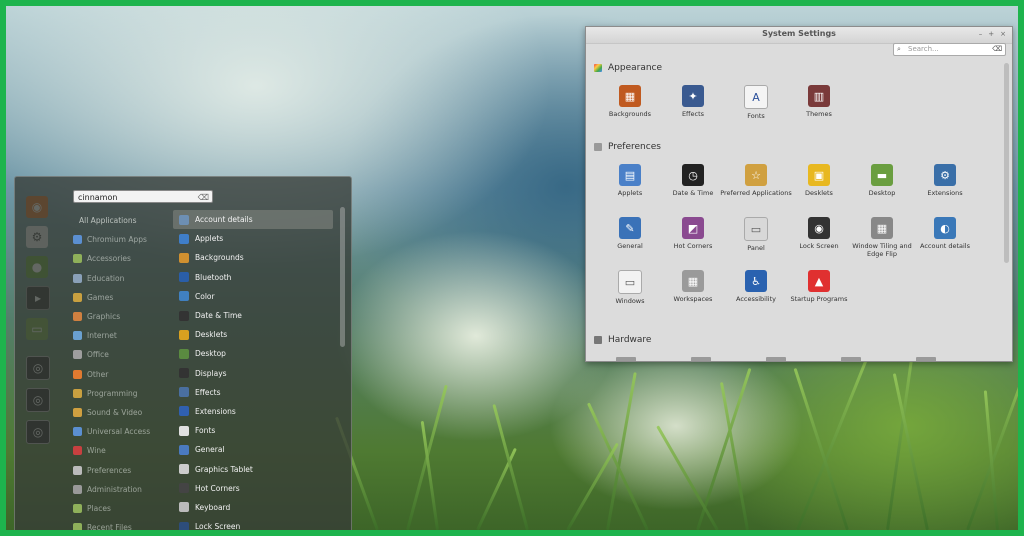 This screenshot has width=1024, height=536. Describe the element at coordinates (77, 412) in the screenshot. I see `sound-and-video-icon` at that location.